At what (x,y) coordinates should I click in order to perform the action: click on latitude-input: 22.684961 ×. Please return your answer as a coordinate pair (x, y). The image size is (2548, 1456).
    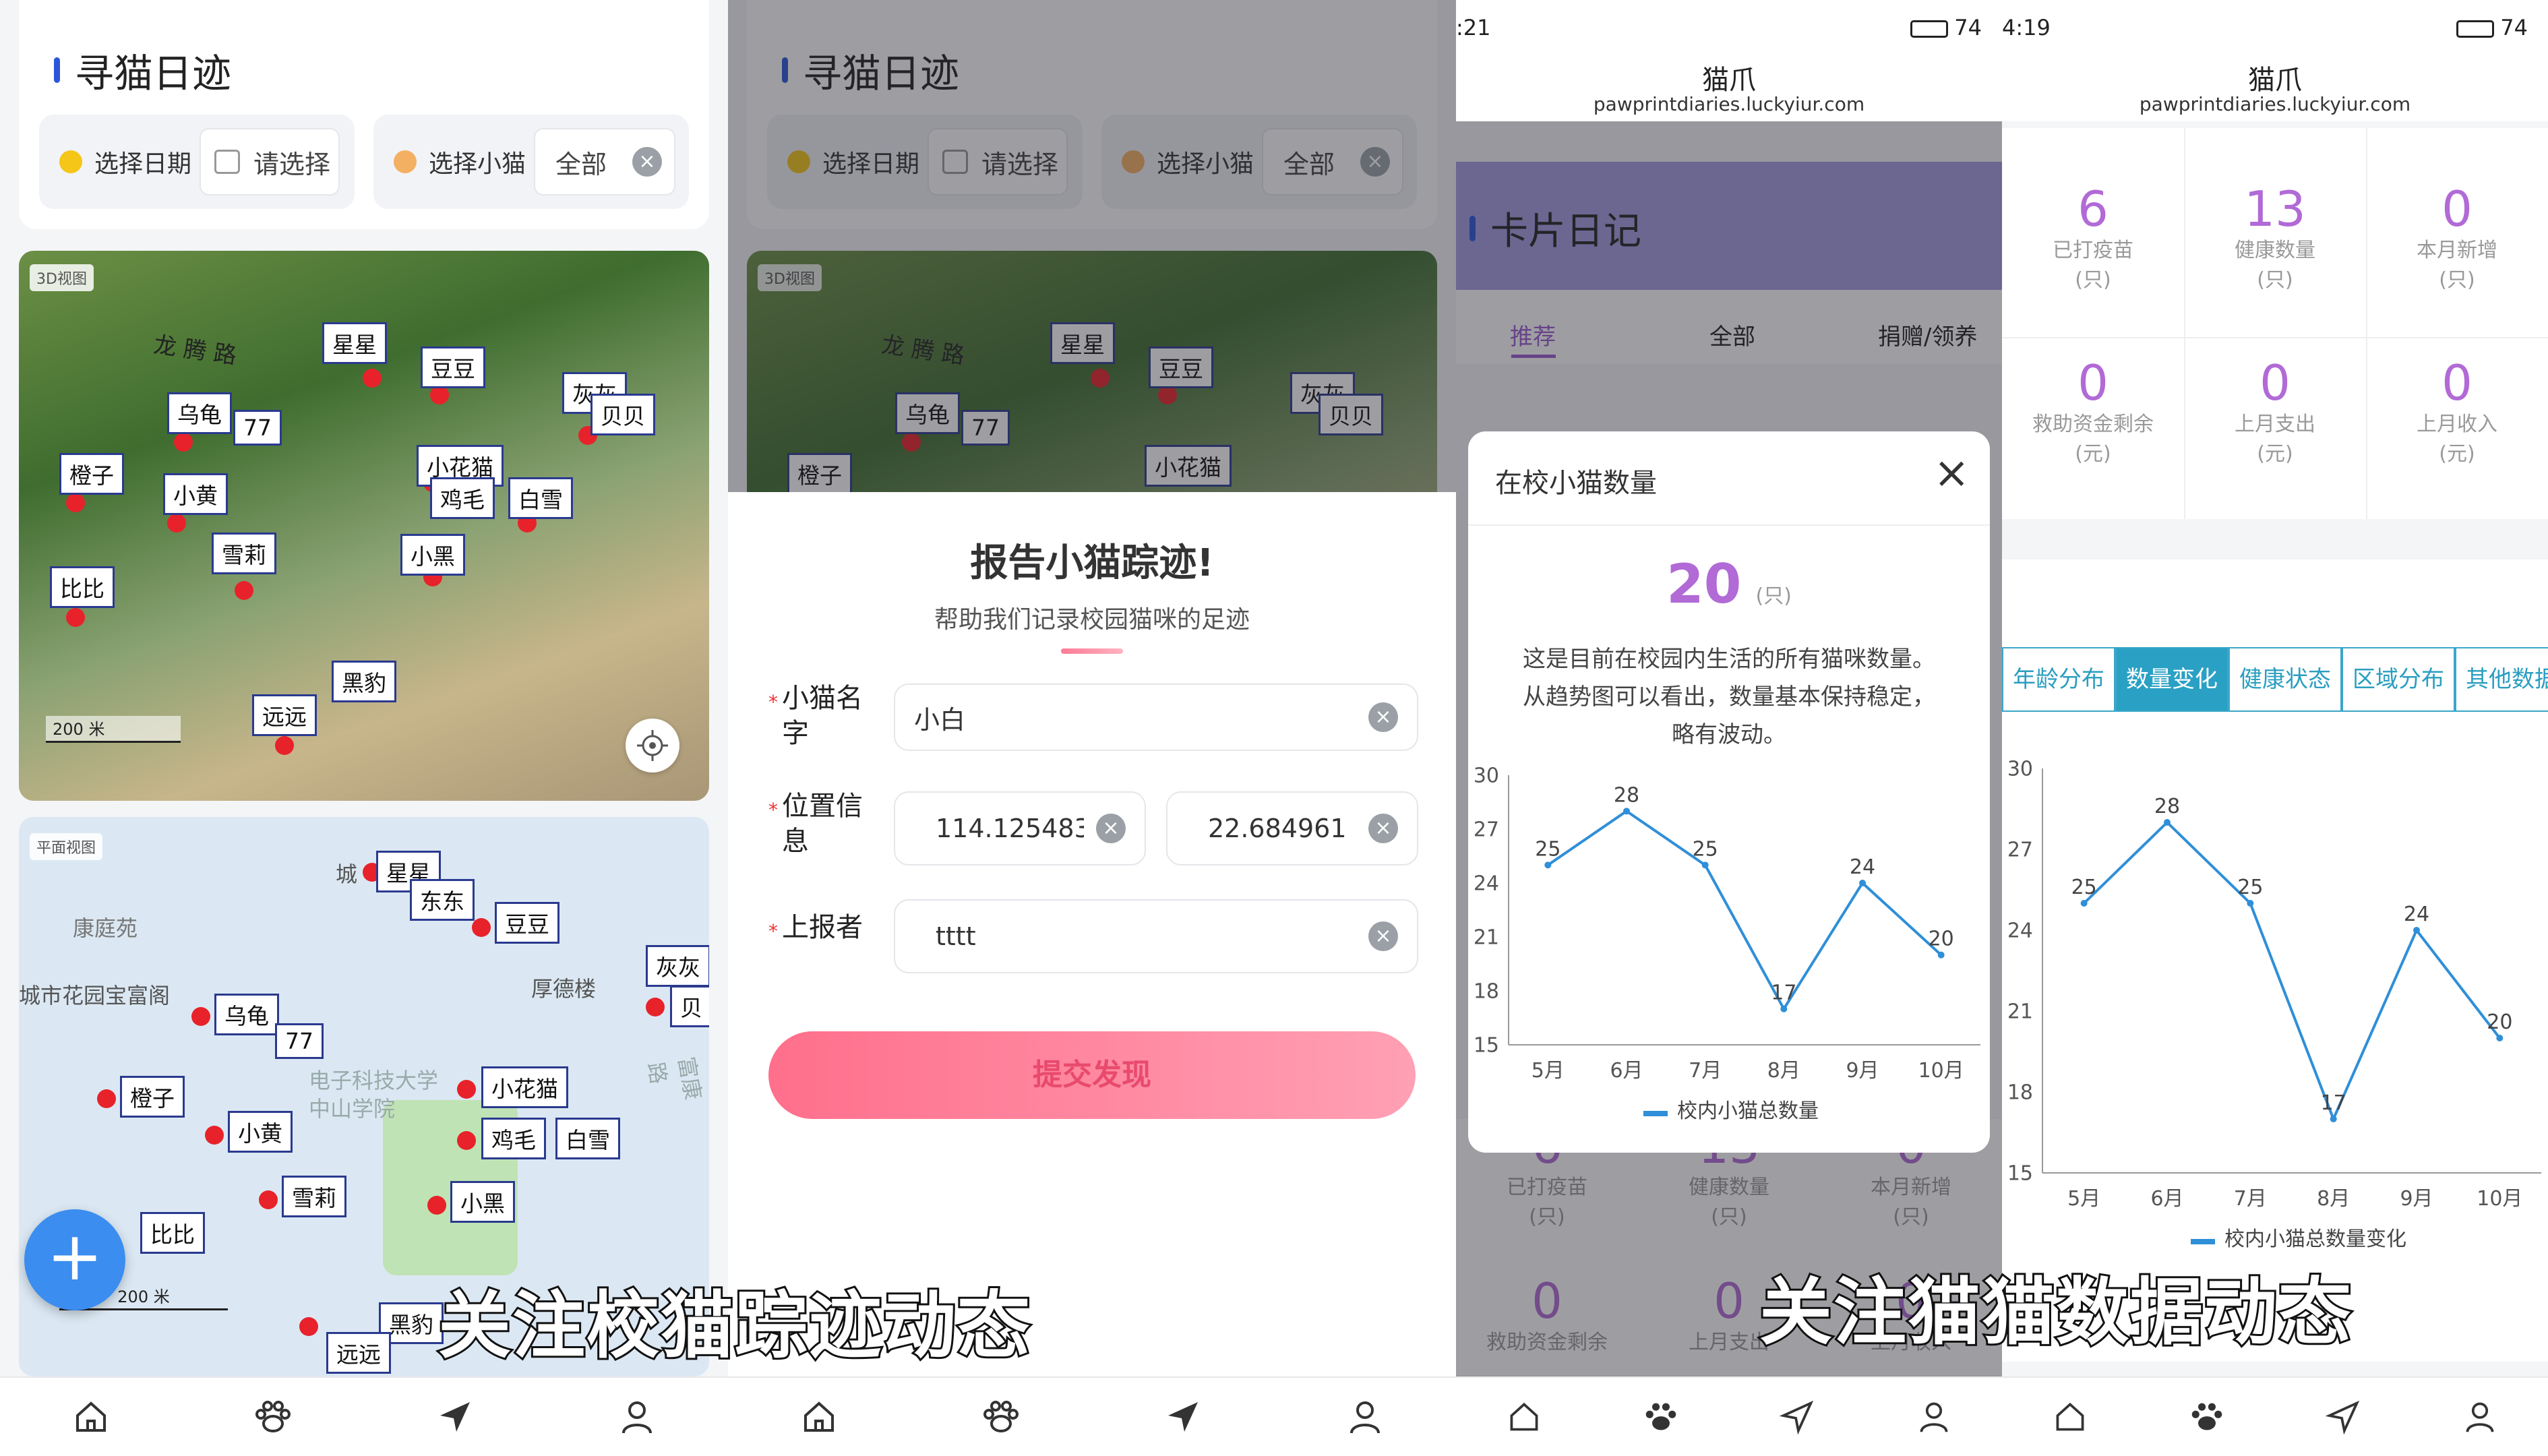
    Looking at the image, I should click on (1292, 828).